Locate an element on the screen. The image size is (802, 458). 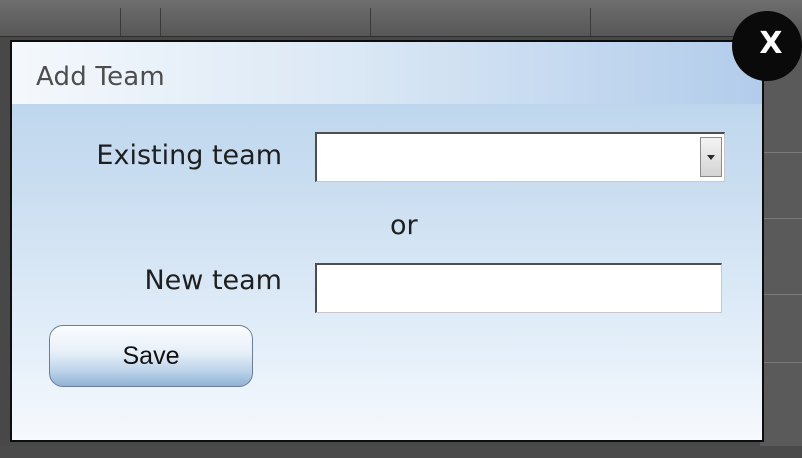
close-button: X is located at coordinates (767, 46).